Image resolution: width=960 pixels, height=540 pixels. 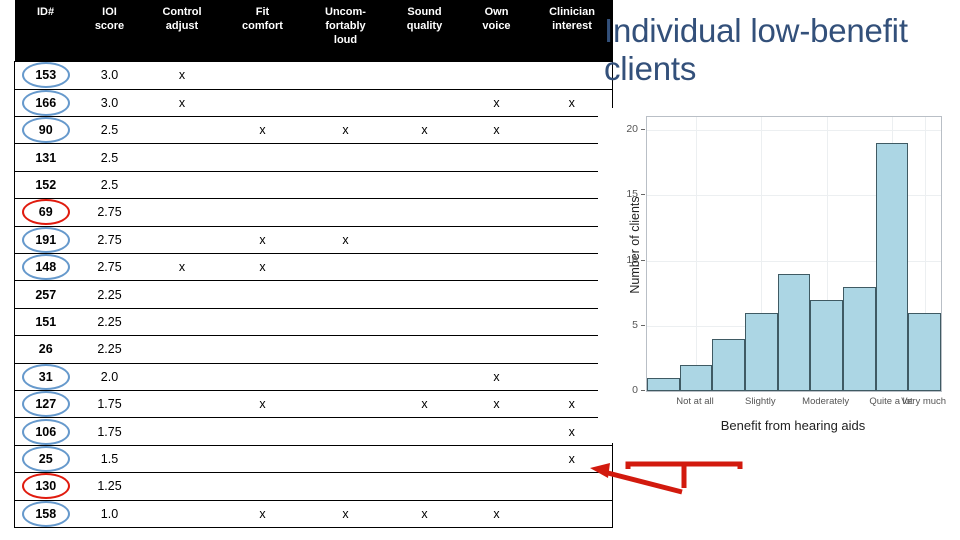 I want to click on cell-id: 151, so click(x=45, y=322).